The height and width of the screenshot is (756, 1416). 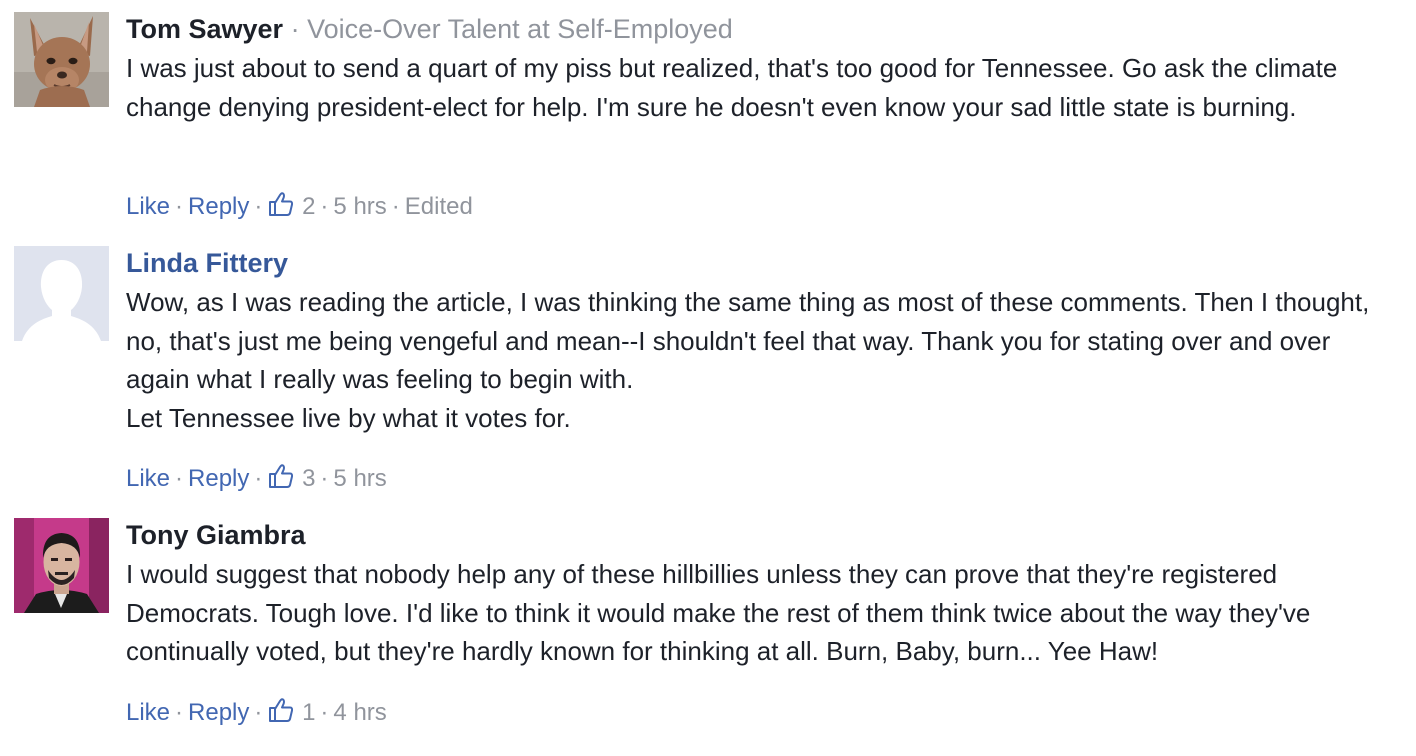 I want to click on like-count: 3, so click(x=308, y=478).